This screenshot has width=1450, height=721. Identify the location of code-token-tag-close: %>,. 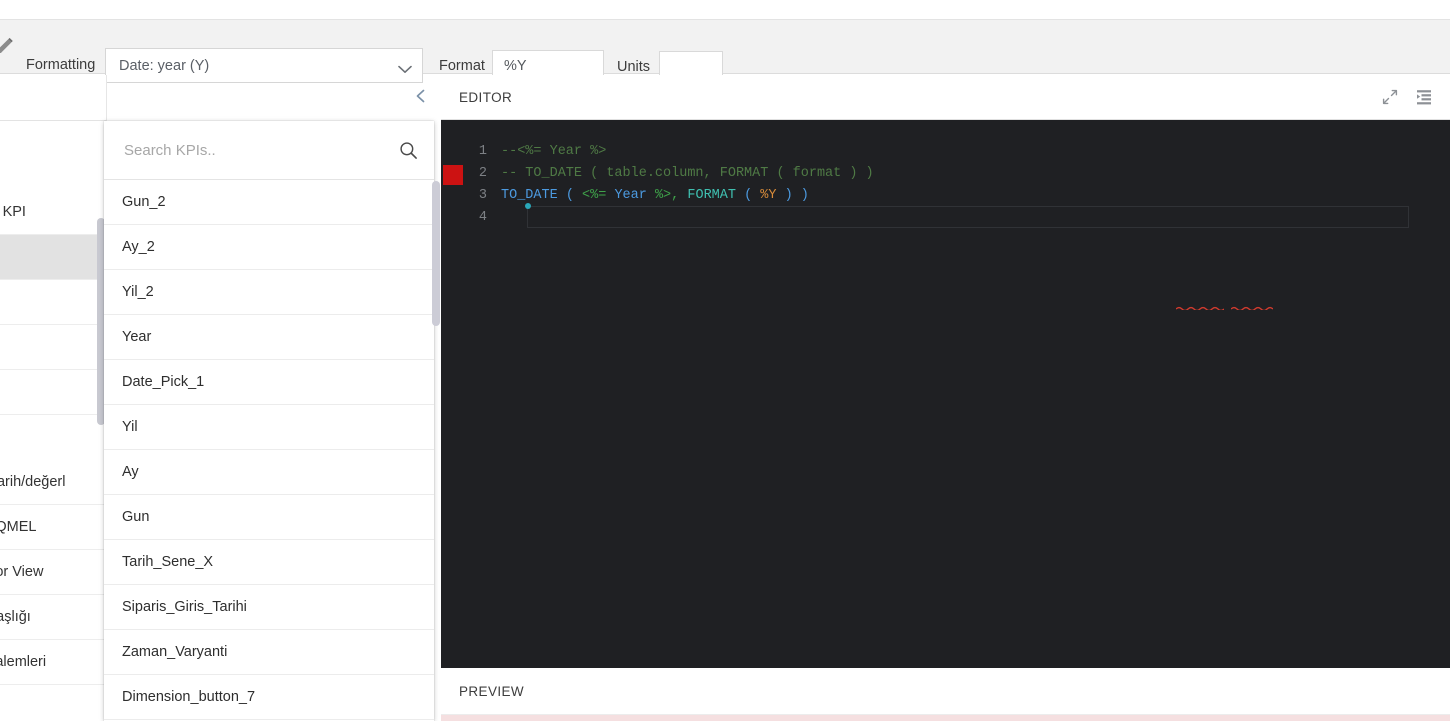
(667, 195).